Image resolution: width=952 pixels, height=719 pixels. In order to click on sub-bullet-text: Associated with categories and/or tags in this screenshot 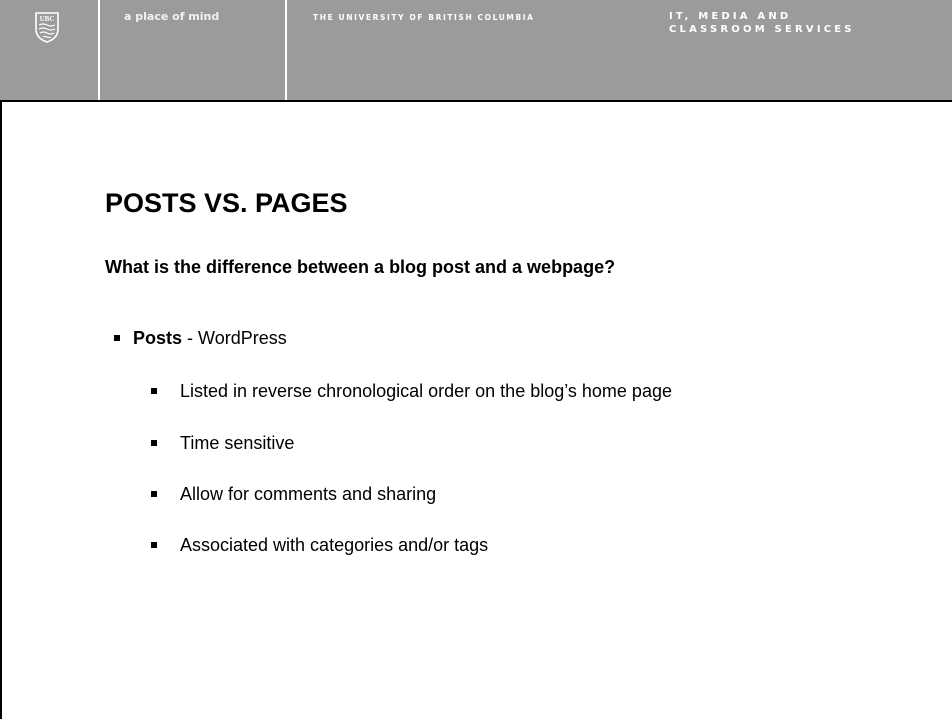, I will do `click(334, 545)`.